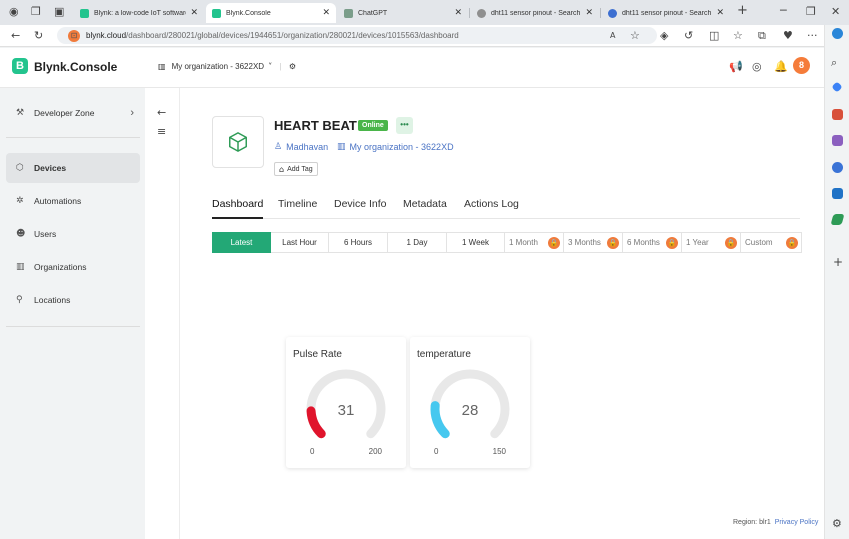 This screenshot has height=539, width=849. Describe the element at coordinates (664, 36) in the screenshot. I see `extension-shield-icon: ◈` at that location.